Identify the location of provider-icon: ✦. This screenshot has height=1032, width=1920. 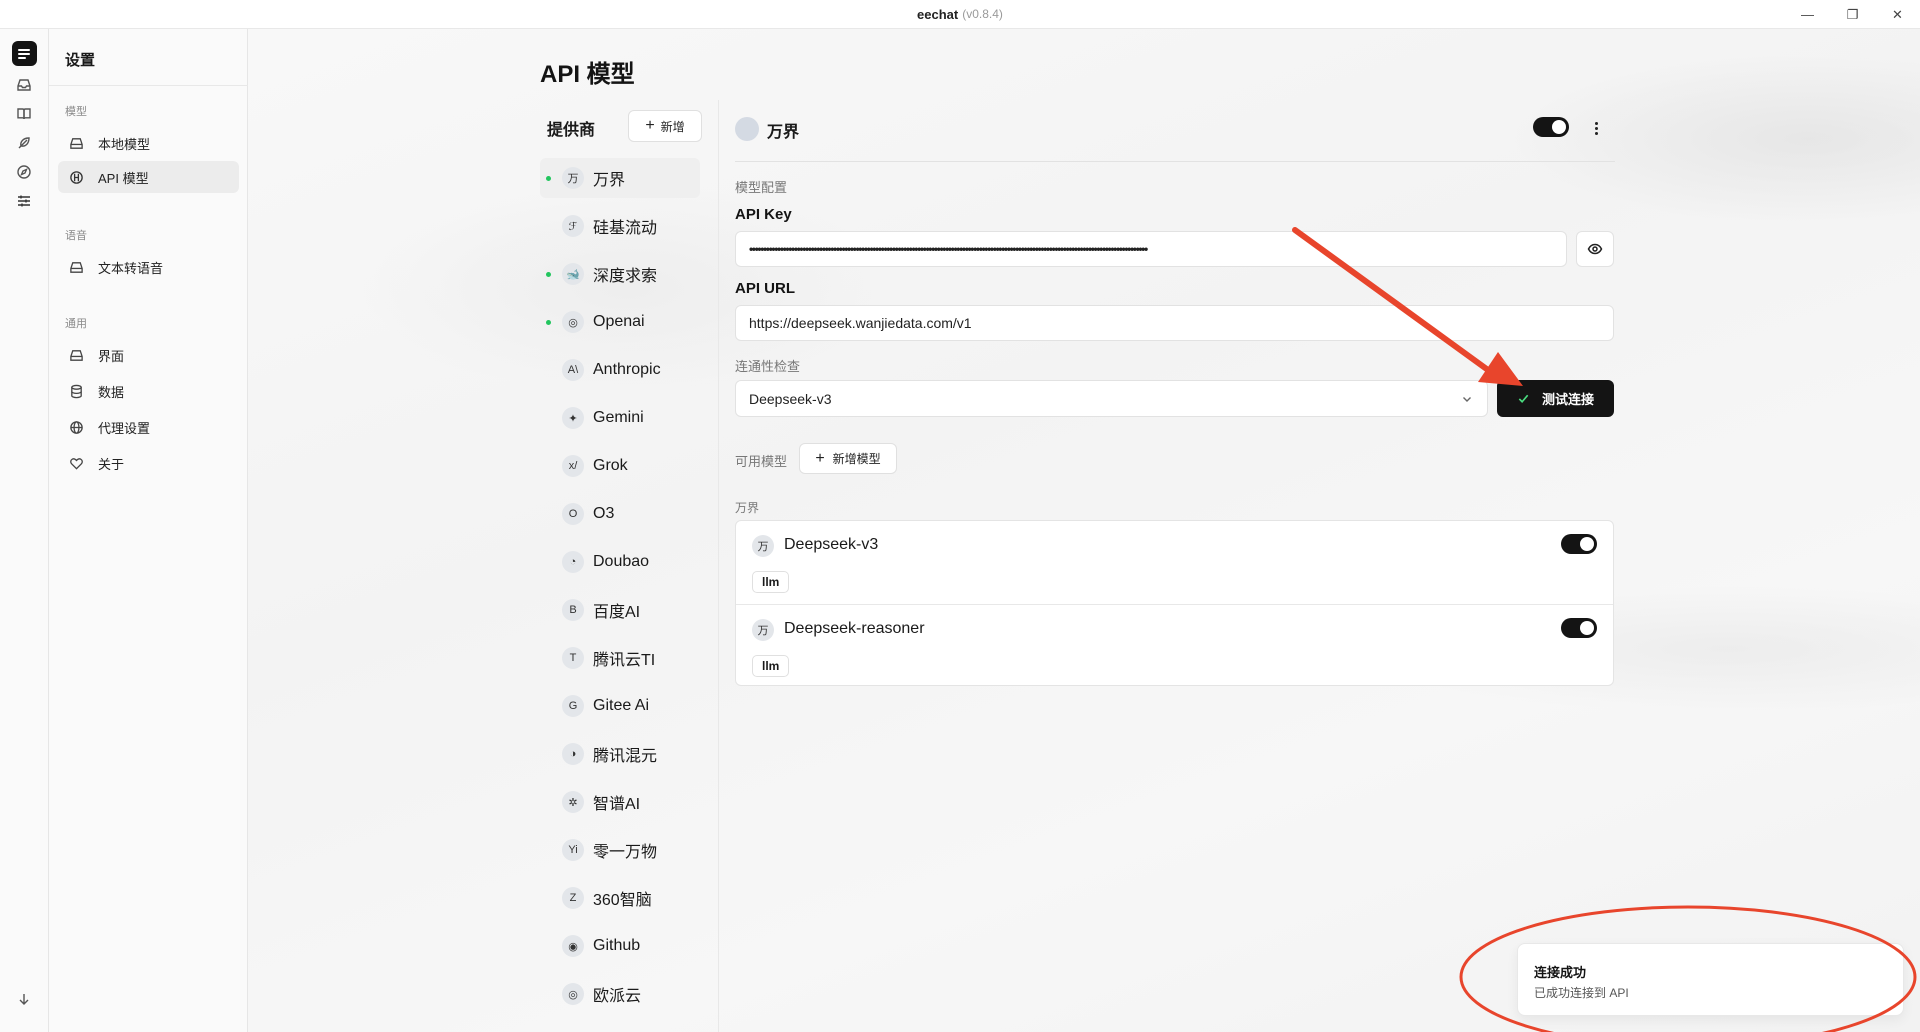
(573, 418).